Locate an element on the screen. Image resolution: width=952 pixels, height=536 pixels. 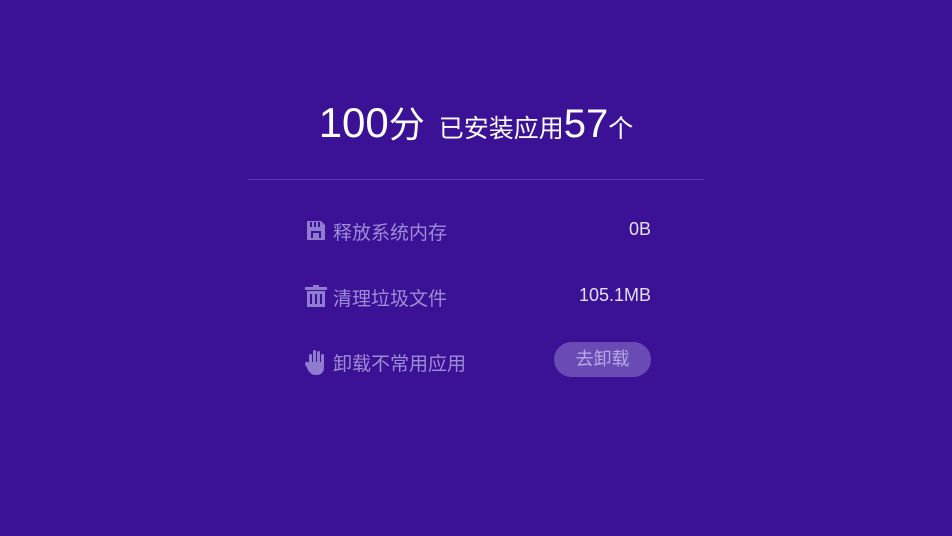
go-uninstall-button: 去卸载 is located at coordinates (602, 359).